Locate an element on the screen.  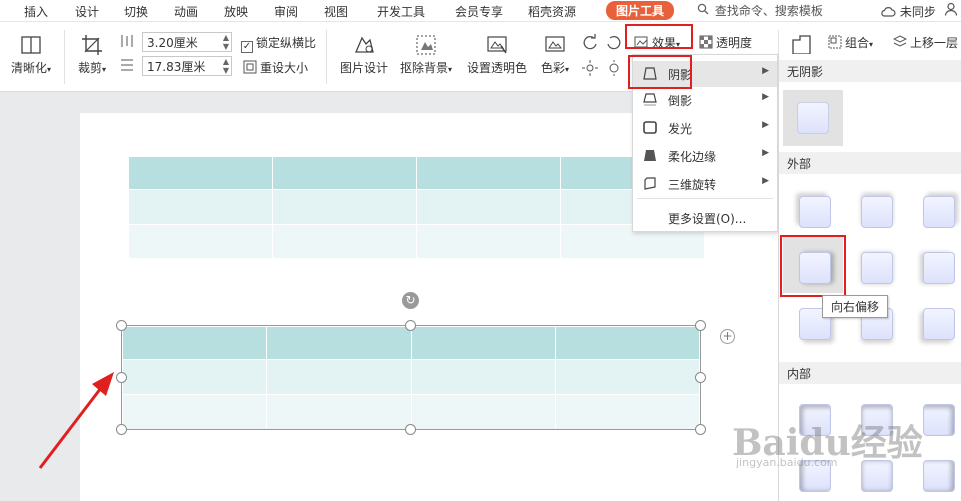
width-spinner: ▲ ▼ is located at coordinates (226, 66).